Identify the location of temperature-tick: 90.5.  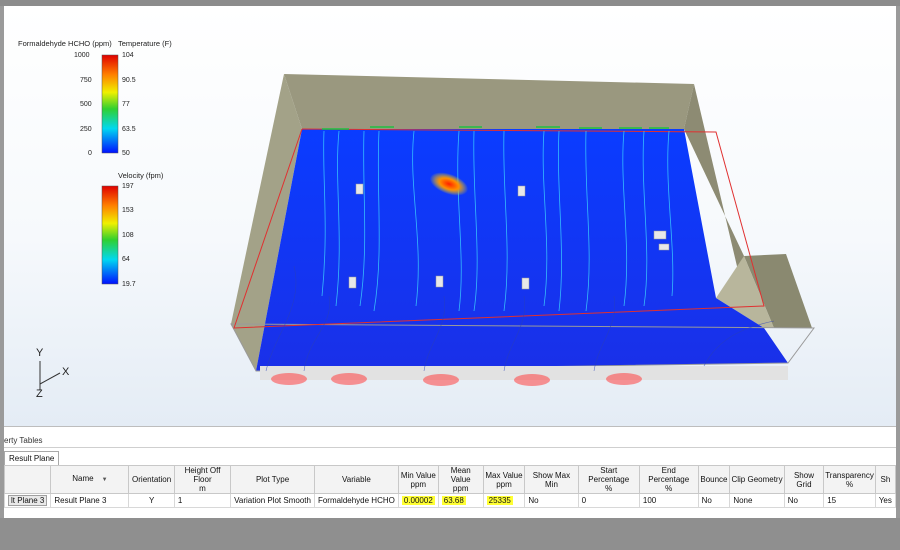
(129, 80).